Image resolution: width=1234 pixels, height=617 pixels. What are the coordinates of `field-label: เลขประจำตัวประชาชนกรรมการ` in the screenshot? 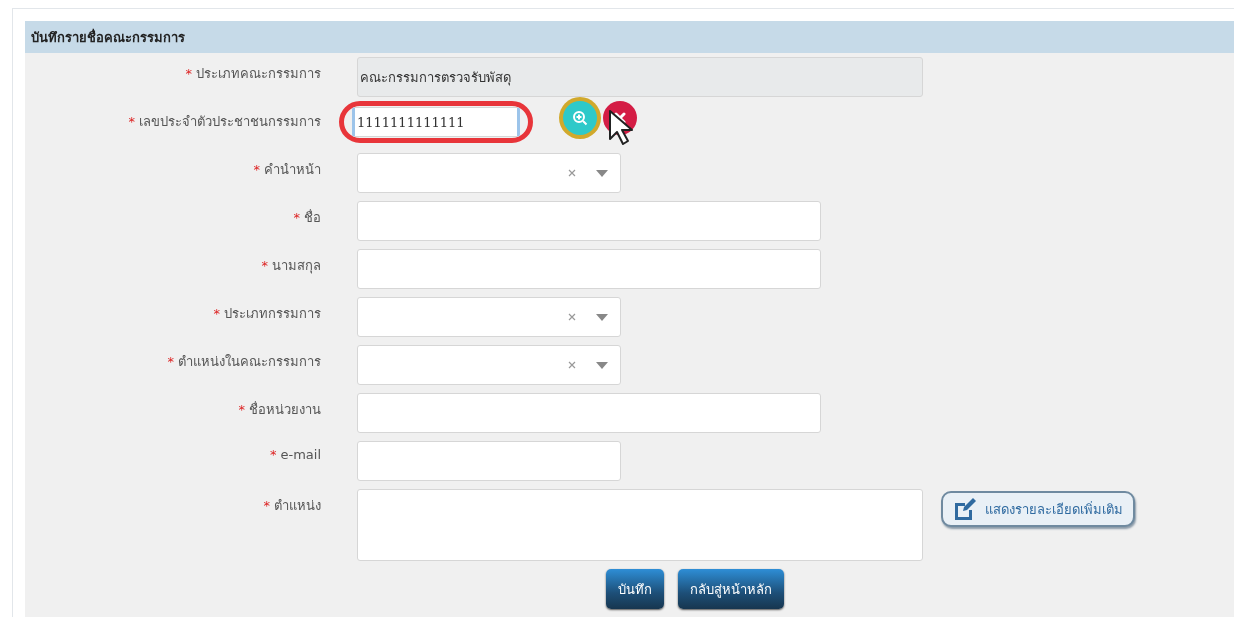 It's located at (230, 121).